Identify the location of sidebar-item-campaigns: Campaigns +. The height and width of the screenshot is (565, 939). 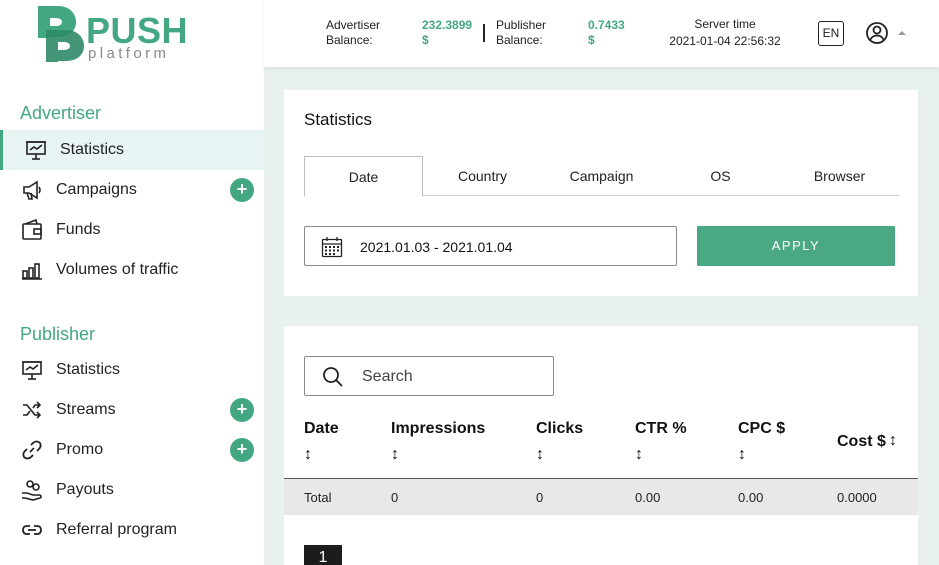
(132, 190).